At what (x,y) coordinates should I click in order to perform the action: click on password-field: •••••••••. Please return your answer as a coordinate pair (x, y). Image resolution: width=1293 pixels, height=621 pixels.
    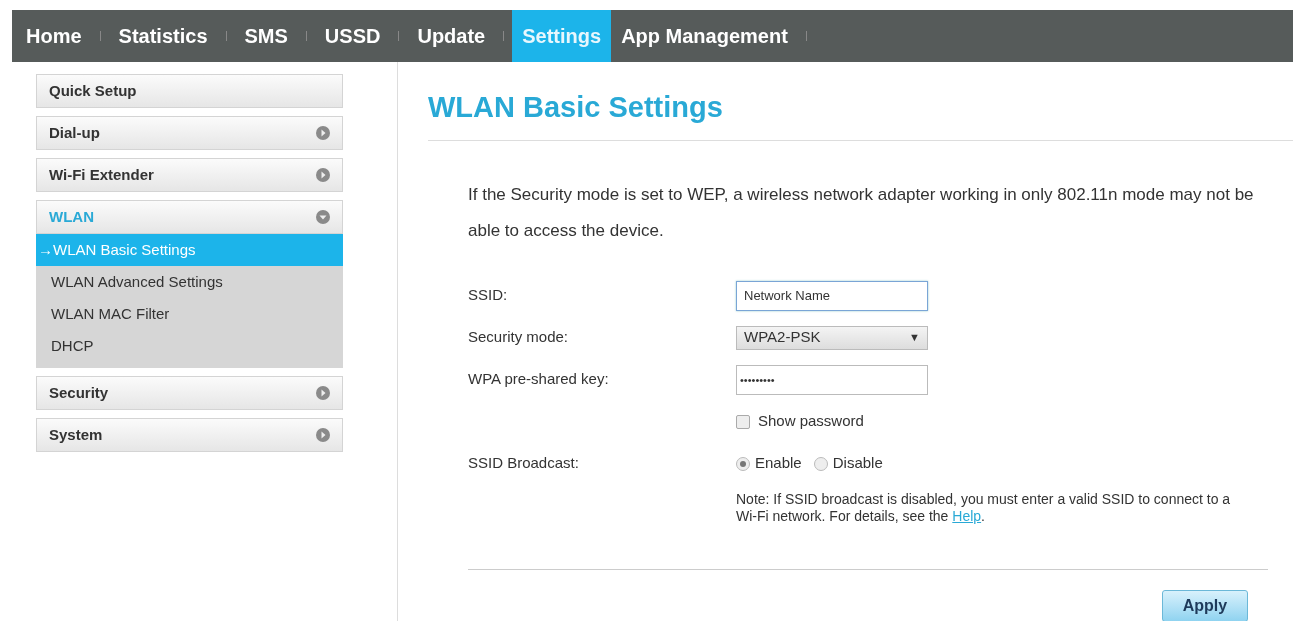
    Looking at the image, I should click on (832, 379).